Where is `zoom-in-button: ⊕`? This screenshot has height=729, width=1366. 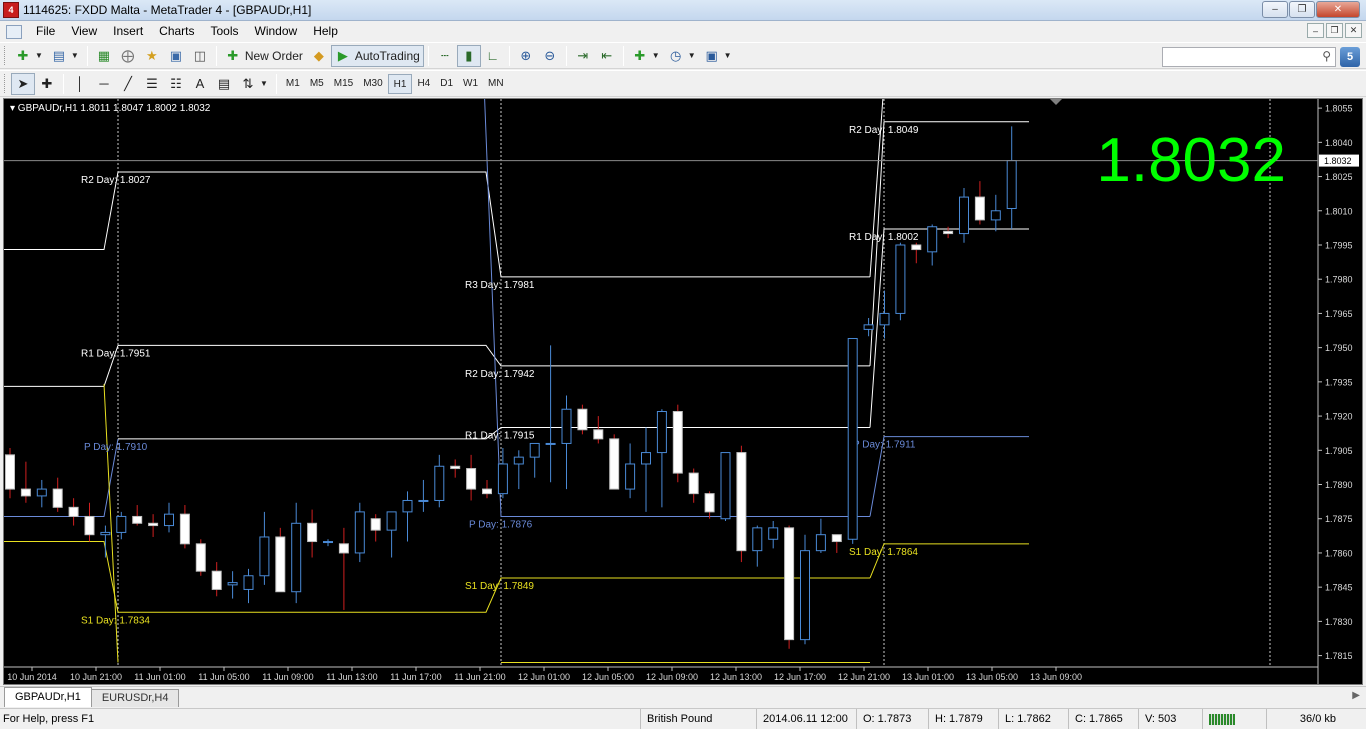 zoom-in-button: ⊕ is located at coordinates (526, 56).